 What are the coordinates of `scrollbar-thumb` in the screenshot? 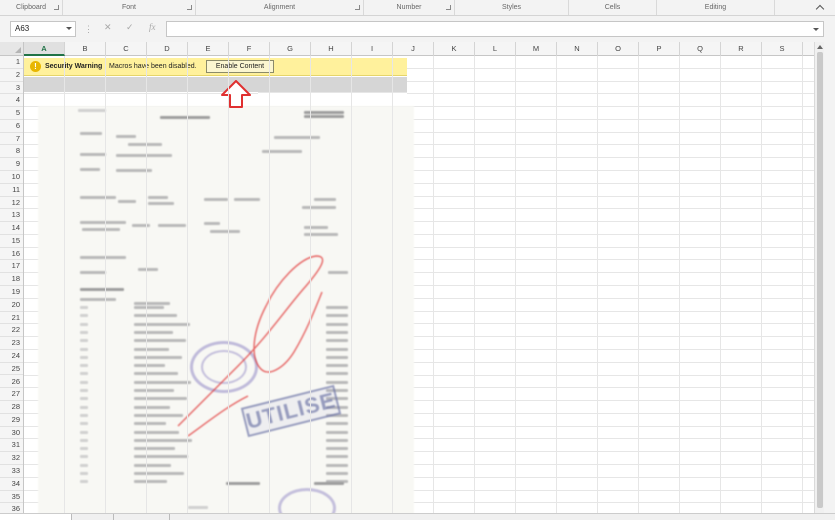 It's located at (820, 280).